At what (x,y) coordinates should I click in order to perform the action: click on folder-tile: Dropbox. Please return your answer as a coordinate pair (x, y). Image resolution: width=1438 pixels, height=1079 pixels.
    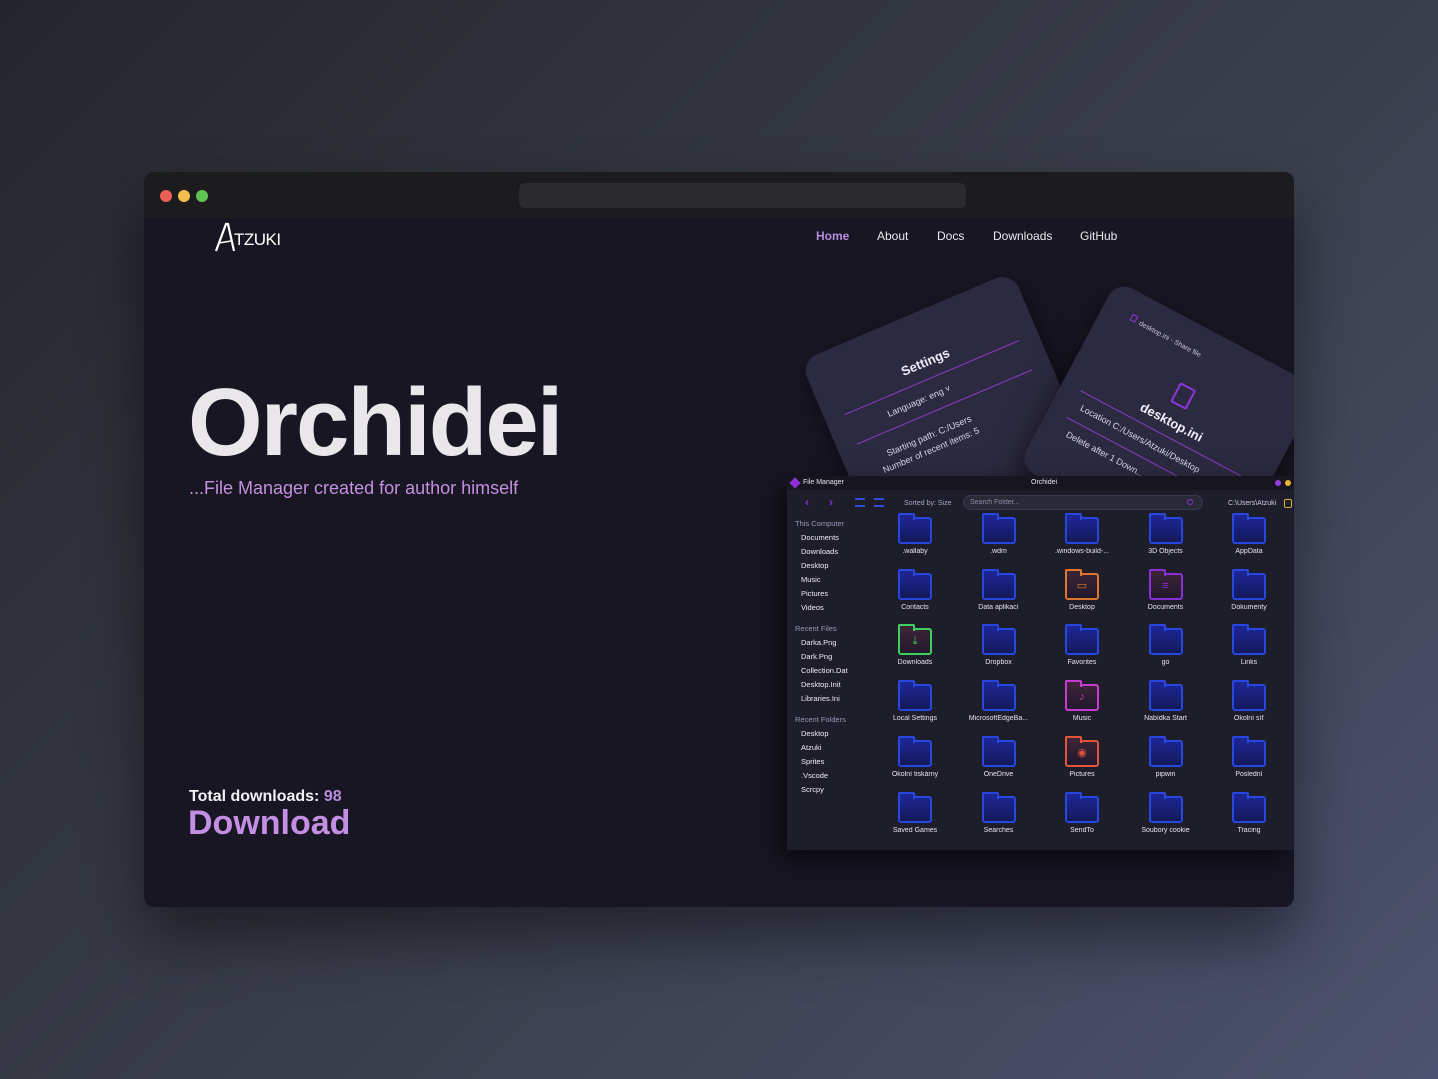
    Looking at the image, I should click on (999, 650).